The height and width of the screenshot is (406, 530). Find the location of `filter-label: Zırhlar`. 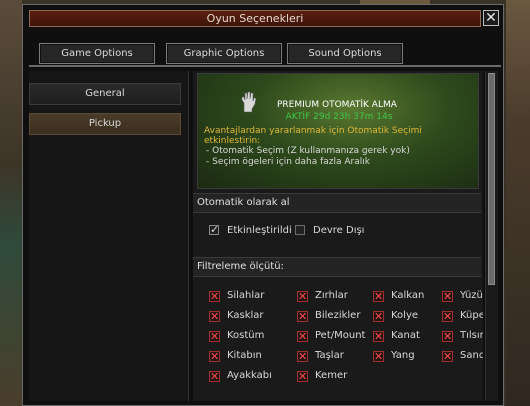

filter-label: Zırhlar is located at coordinates (331, 295).